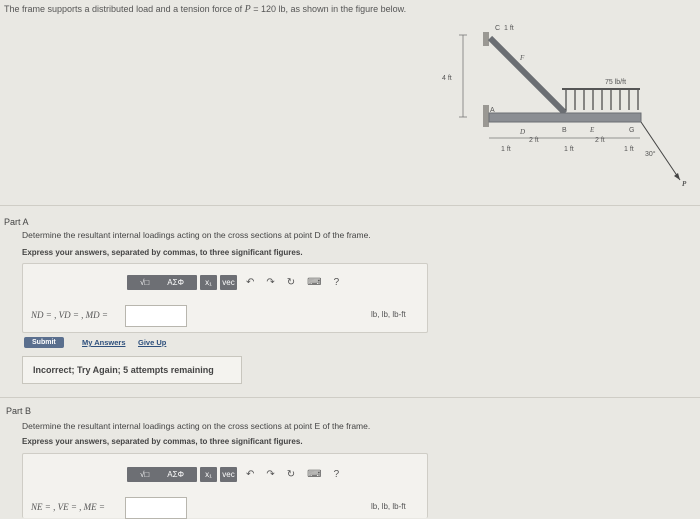 Image resolution: width=700 pixels, height=519 pixels. What do you see at coordinates (534, 140) in the screenshot?
I see `dim-2ft-a: 2 ft` at bounding box center [534, 140].